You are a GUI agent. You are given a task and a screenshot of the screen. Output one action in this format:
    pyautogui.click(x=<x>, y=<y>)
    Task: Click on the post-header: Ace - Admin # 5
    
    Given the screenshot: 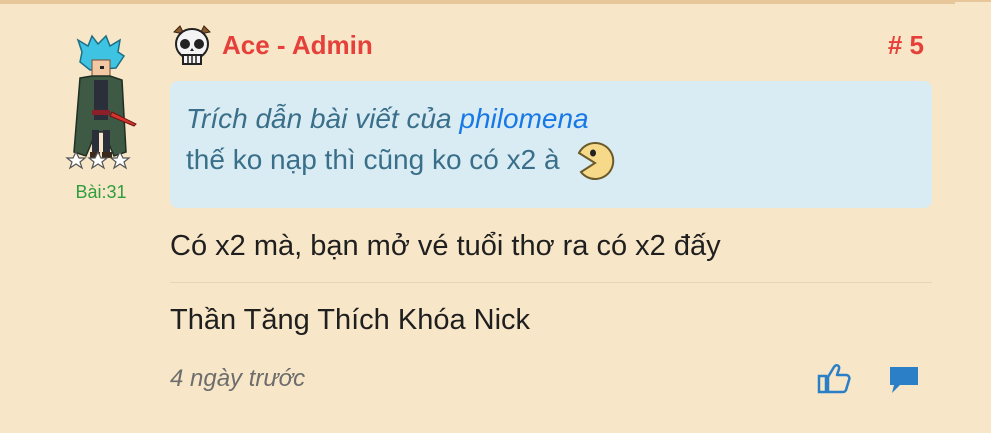 What is the action you would take?
    pyautogui.click(x=551, y=47)
    